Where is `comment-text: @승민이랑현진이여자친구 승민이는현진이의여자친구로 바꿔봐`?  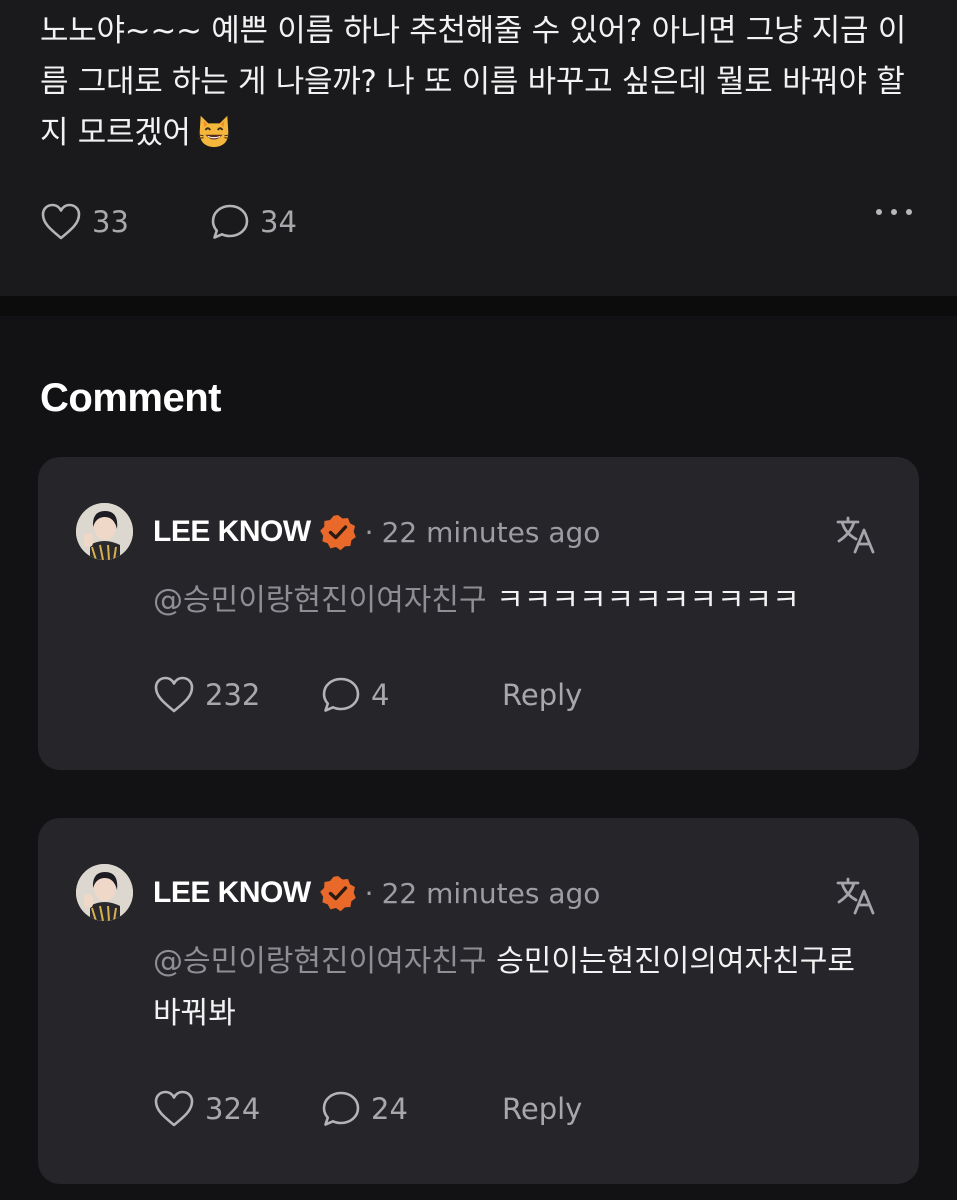 comment-text: @승민이랑현진이여자친구 승민이는현진이의여자친구로 바꿔봐 is located at coordinates (513, 988).